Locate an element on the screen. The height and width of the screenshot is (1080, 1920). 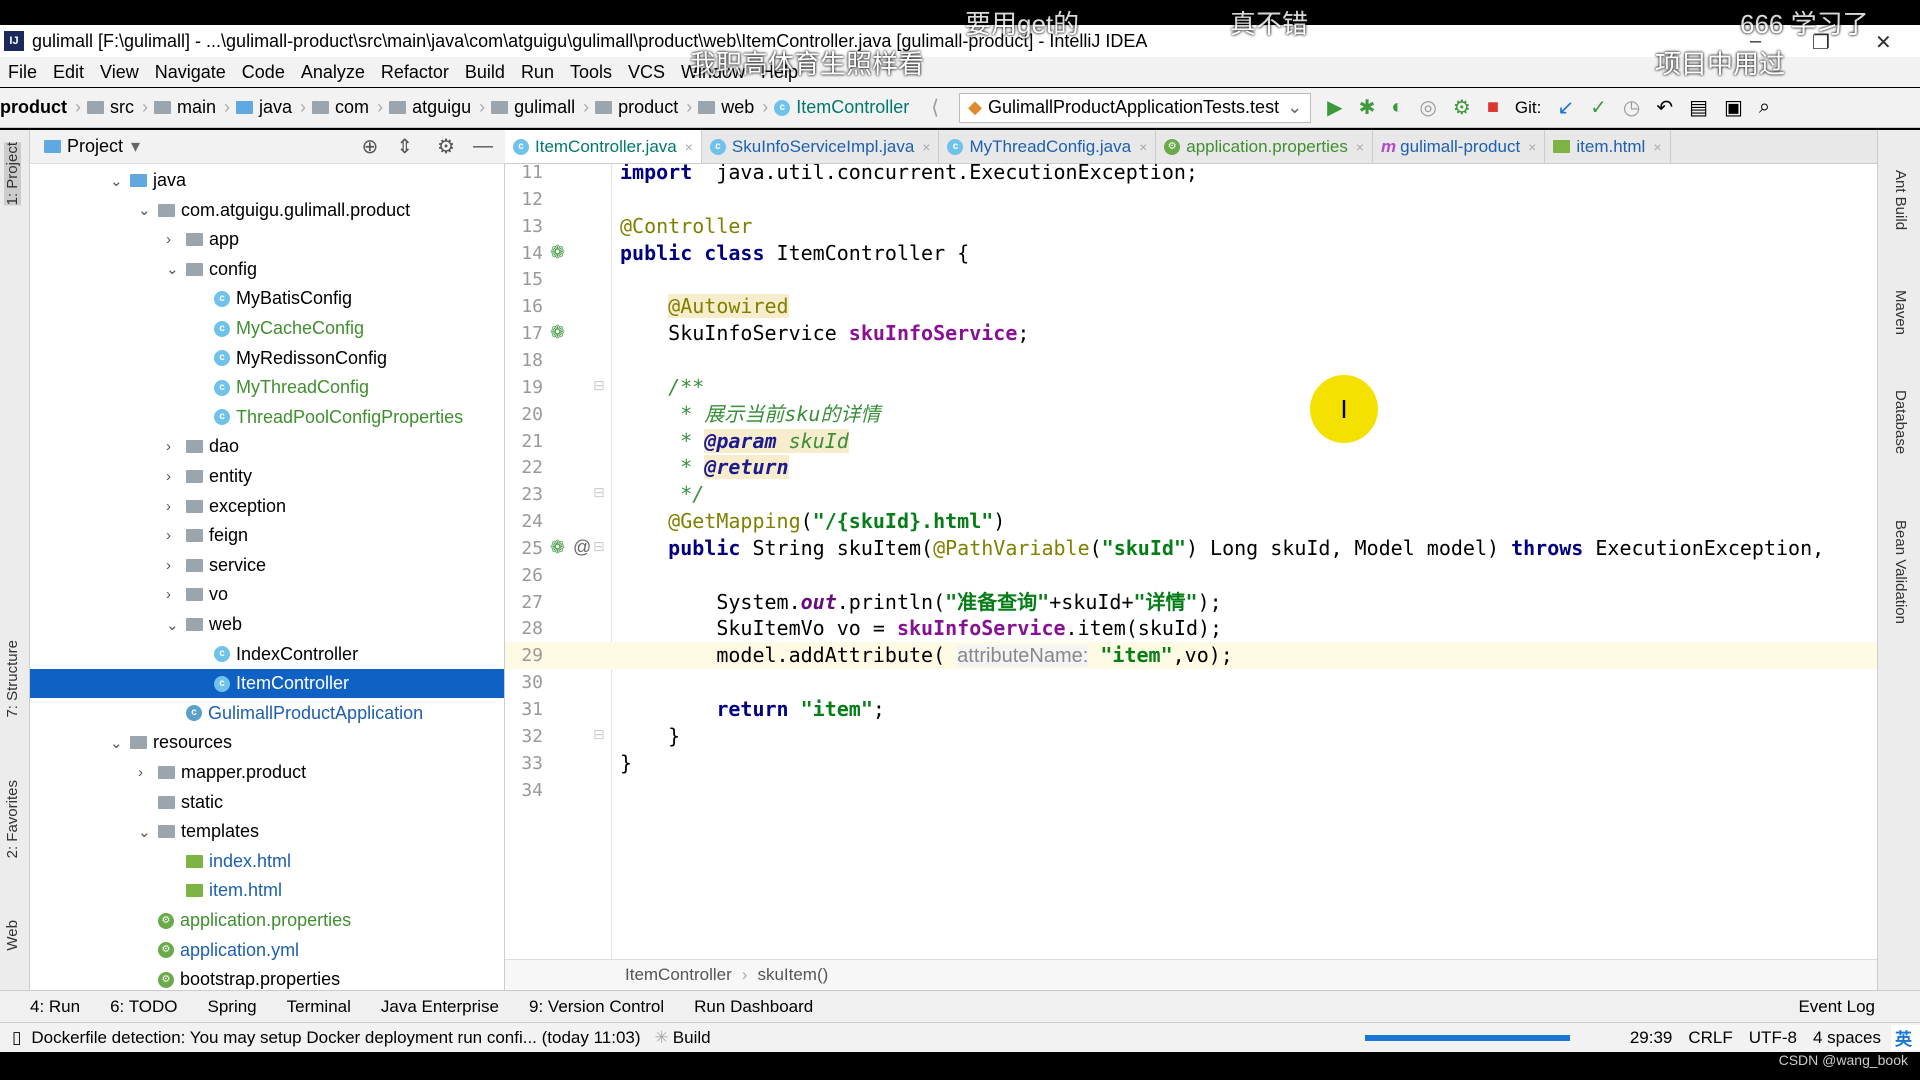
project-structure-icon: ▤ is located at coordinates (1698, 107).